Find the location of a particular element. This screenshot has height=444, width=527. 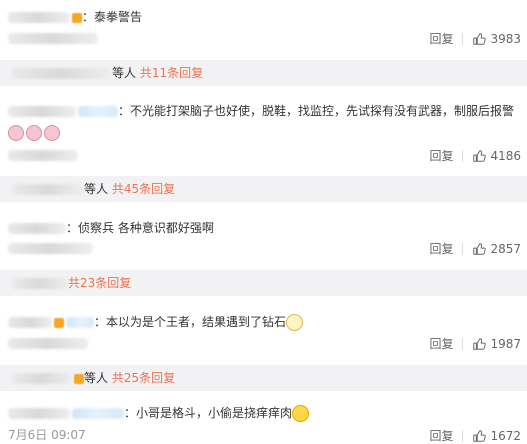

comment-body: ：不光能打架脑子也好使，脱鞋，找监控，先试探有没有武器，制服后报警 is located at coordinates (261, 111).